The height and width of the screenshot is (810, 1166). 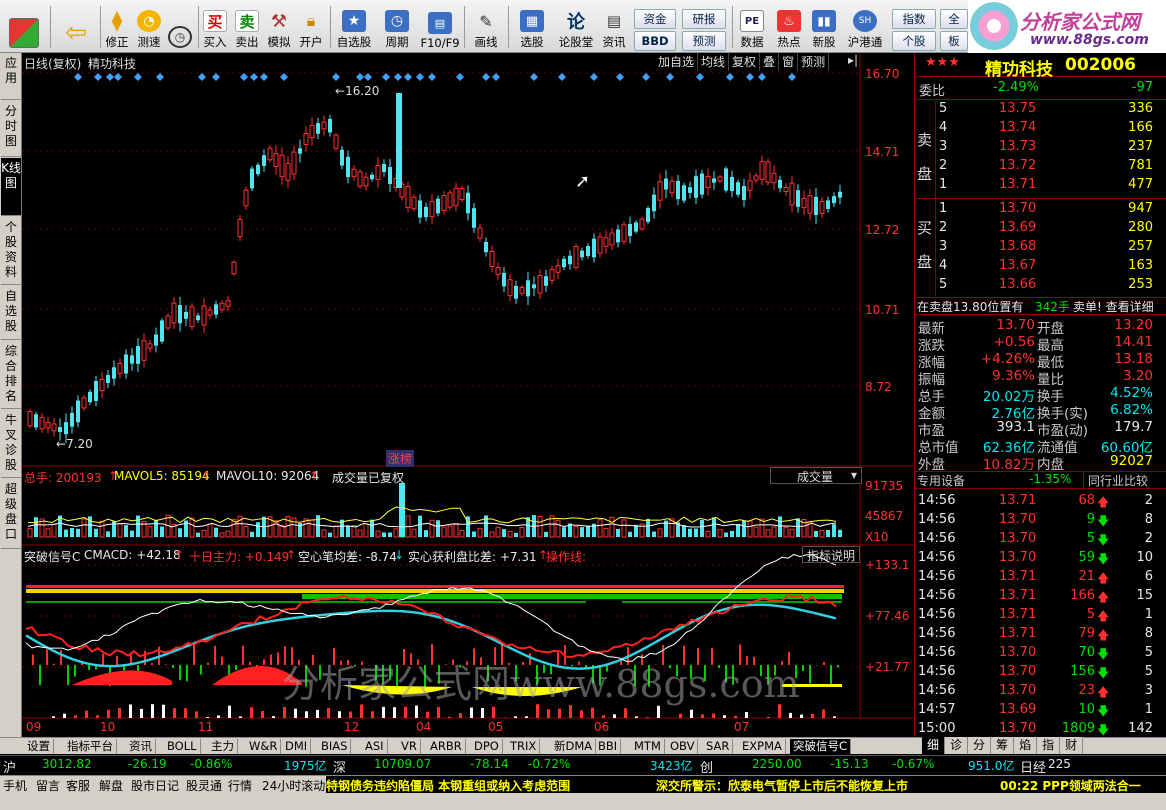 What do you see at coordinates (141, 746) in the screenshot?
I see `indicator-tab-2: 资讯` at bounding box center [141, 746].